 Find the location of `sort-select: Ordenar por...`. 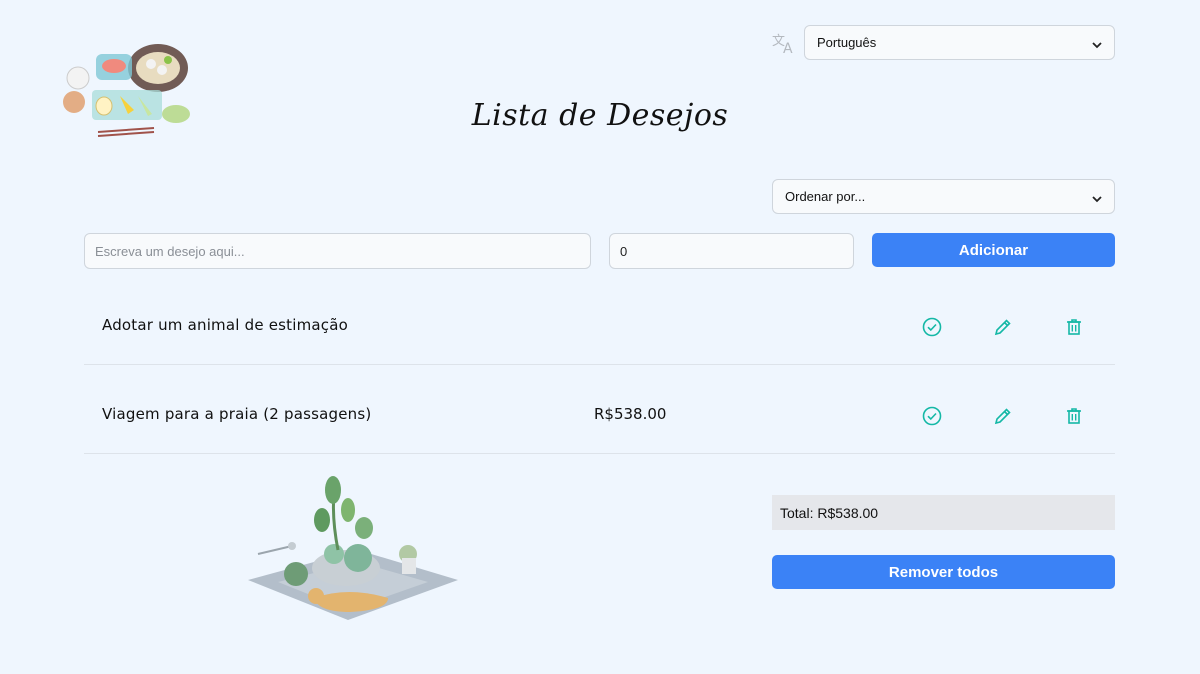

sort-select: Ordenar por... is located at coordinates (943, 196).